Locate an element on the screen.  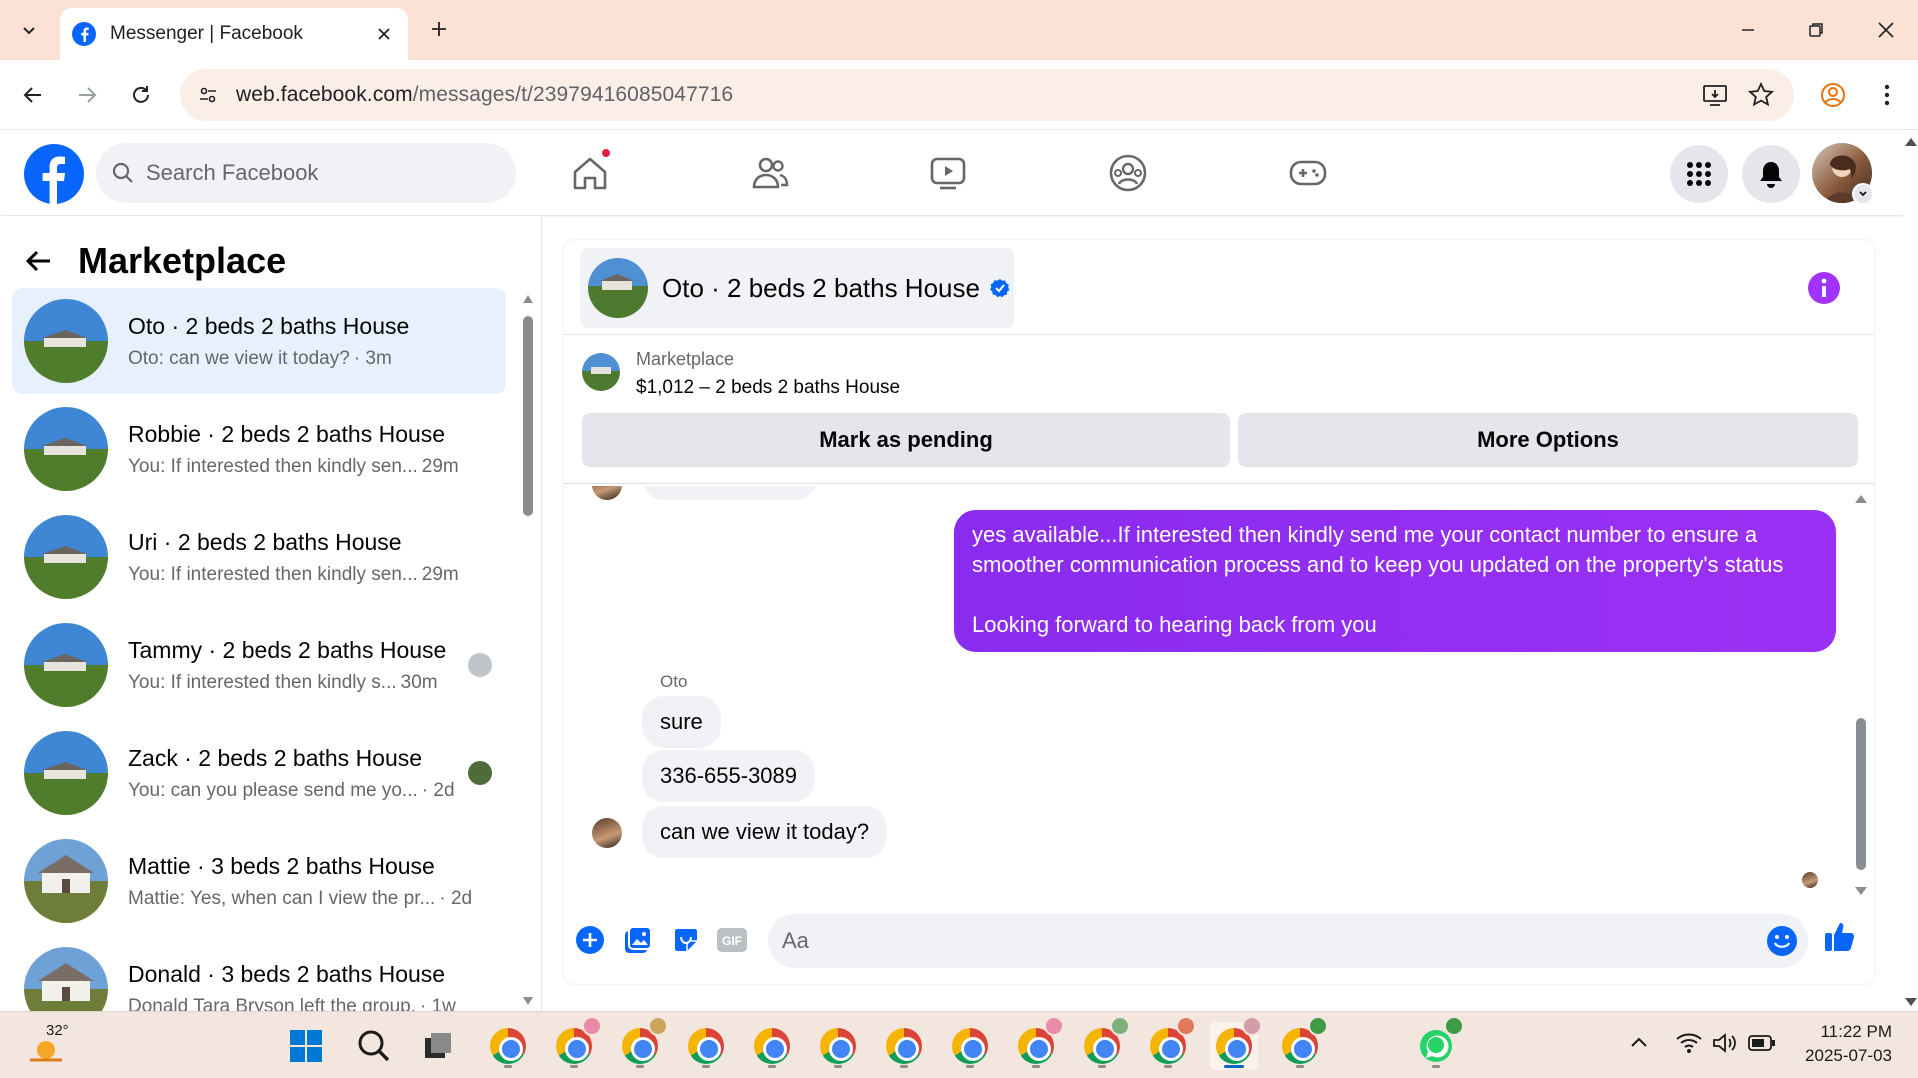
conversation-name: Zack · 2 beds 2 baths House is located at coordinates (275, 757).